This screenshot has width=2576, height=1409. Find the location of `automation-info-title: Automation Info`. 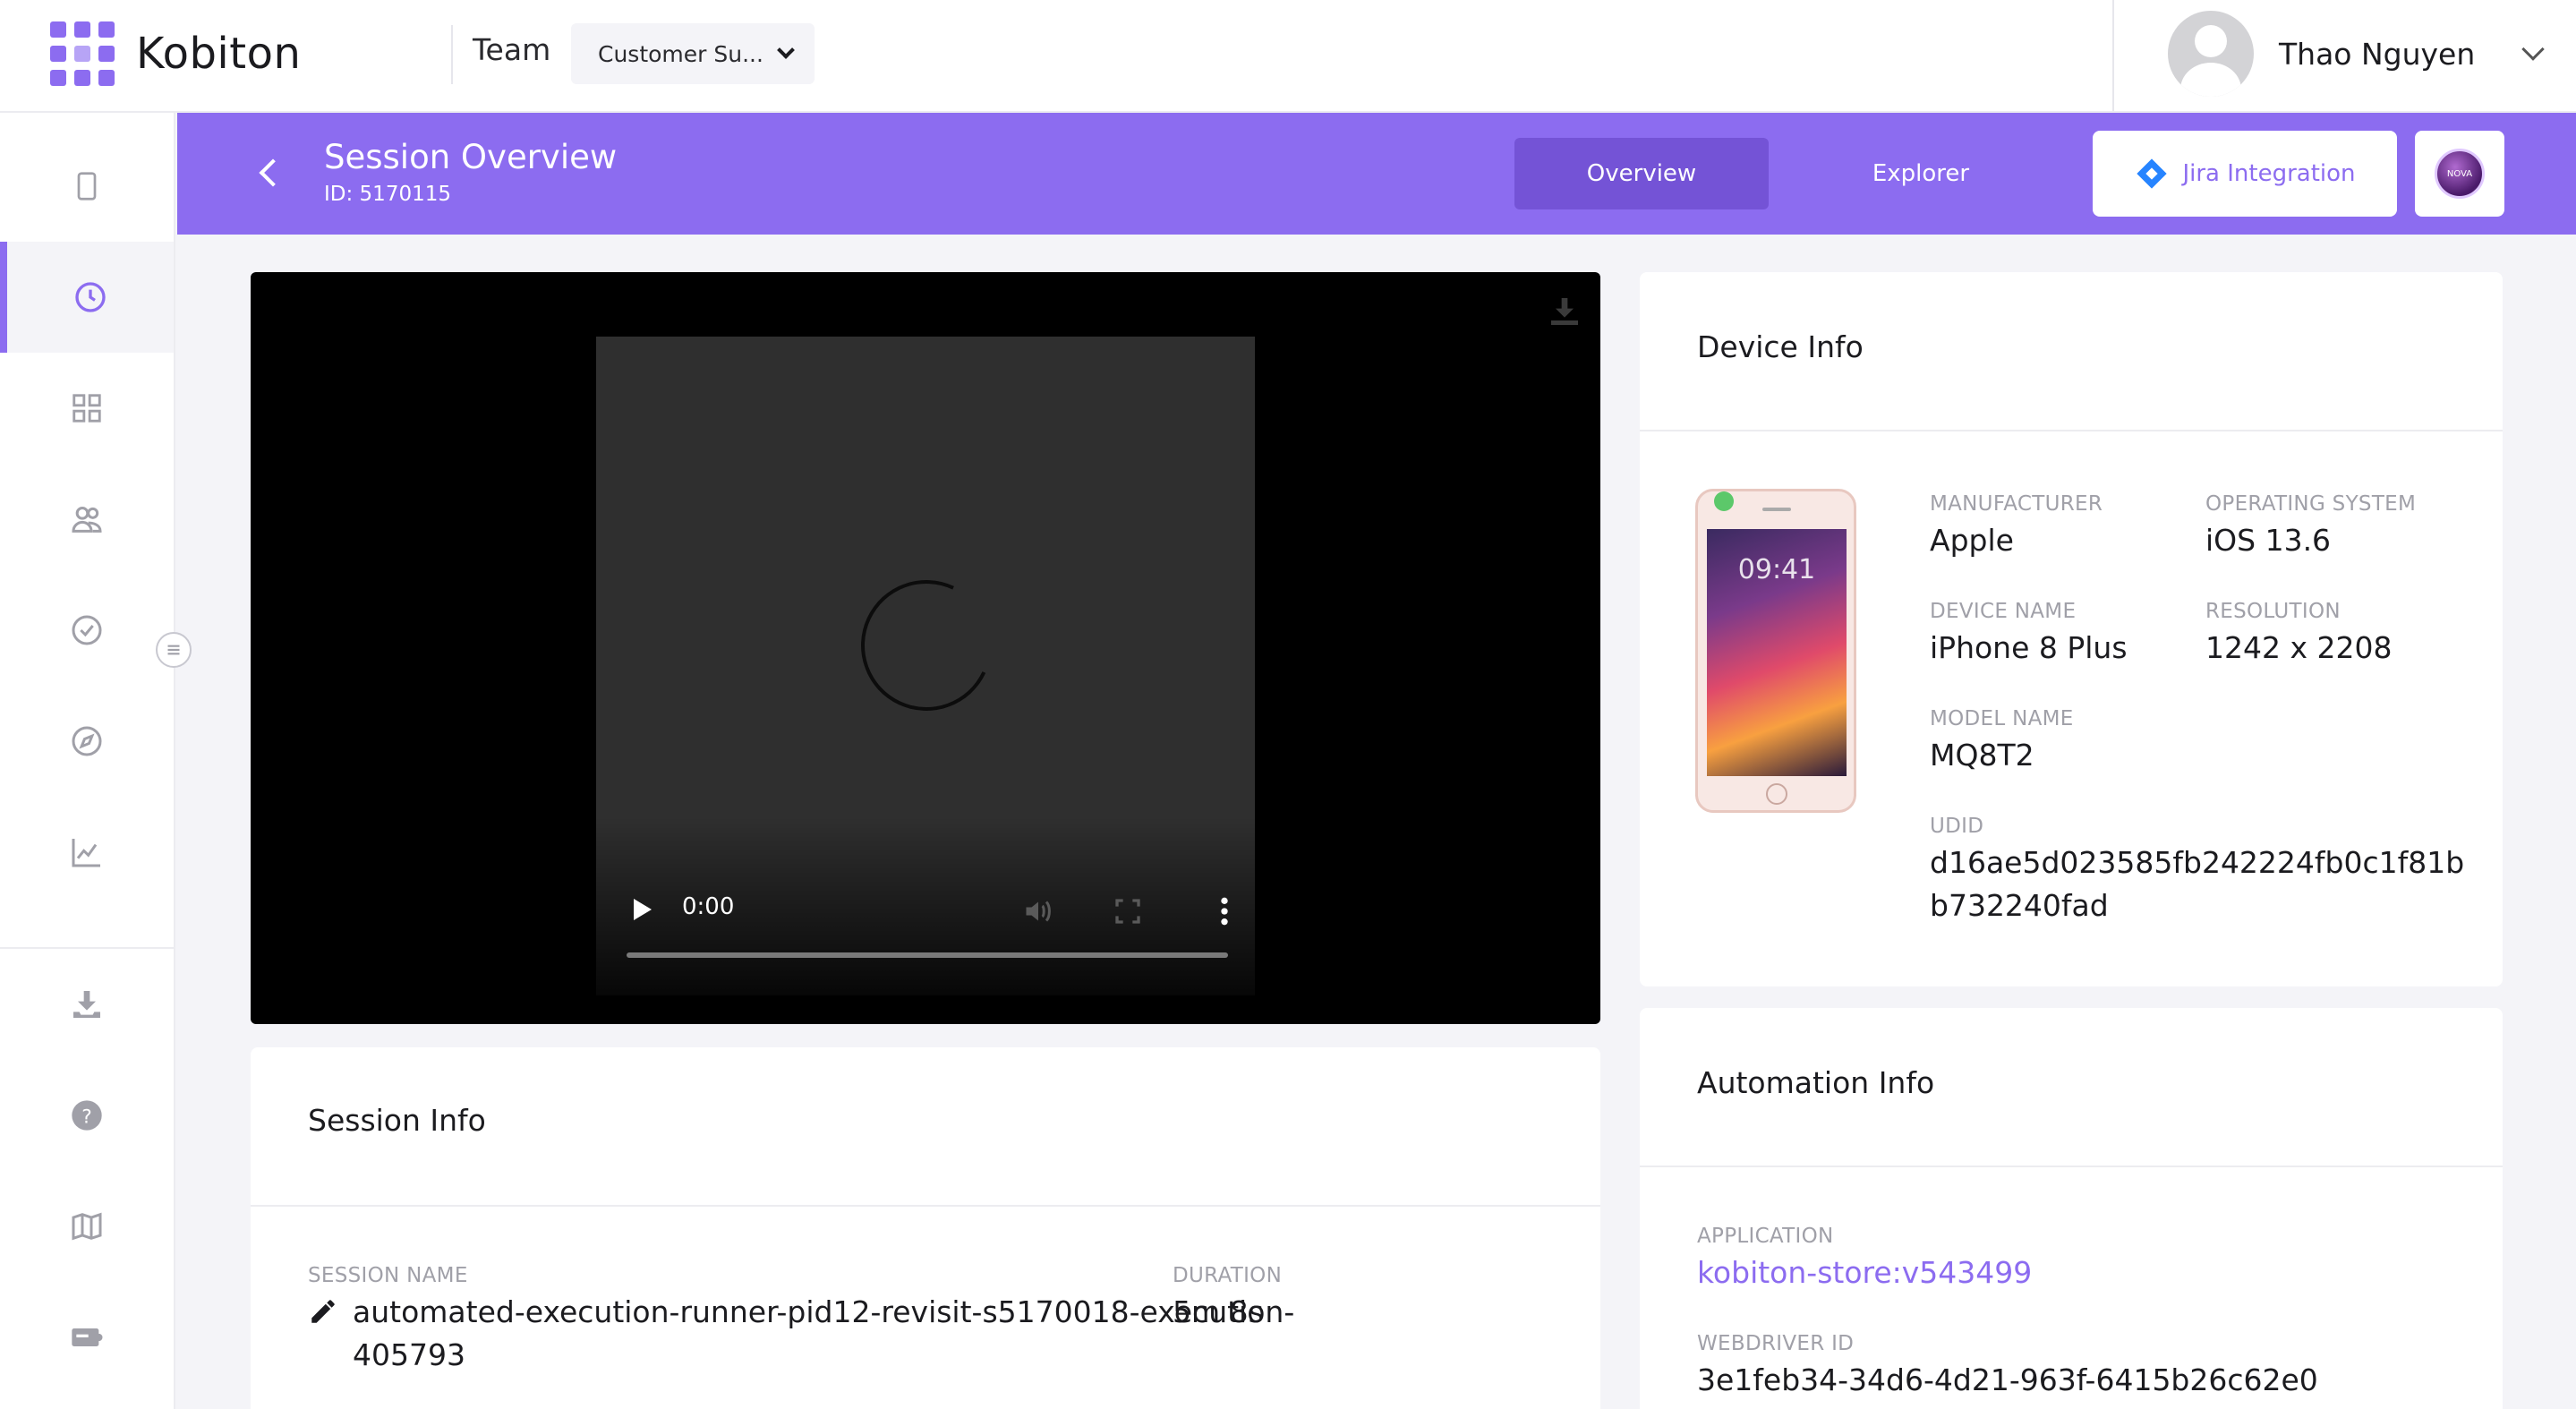

automation-info-title: Automation Info is located at coordinates (1816, 1082).